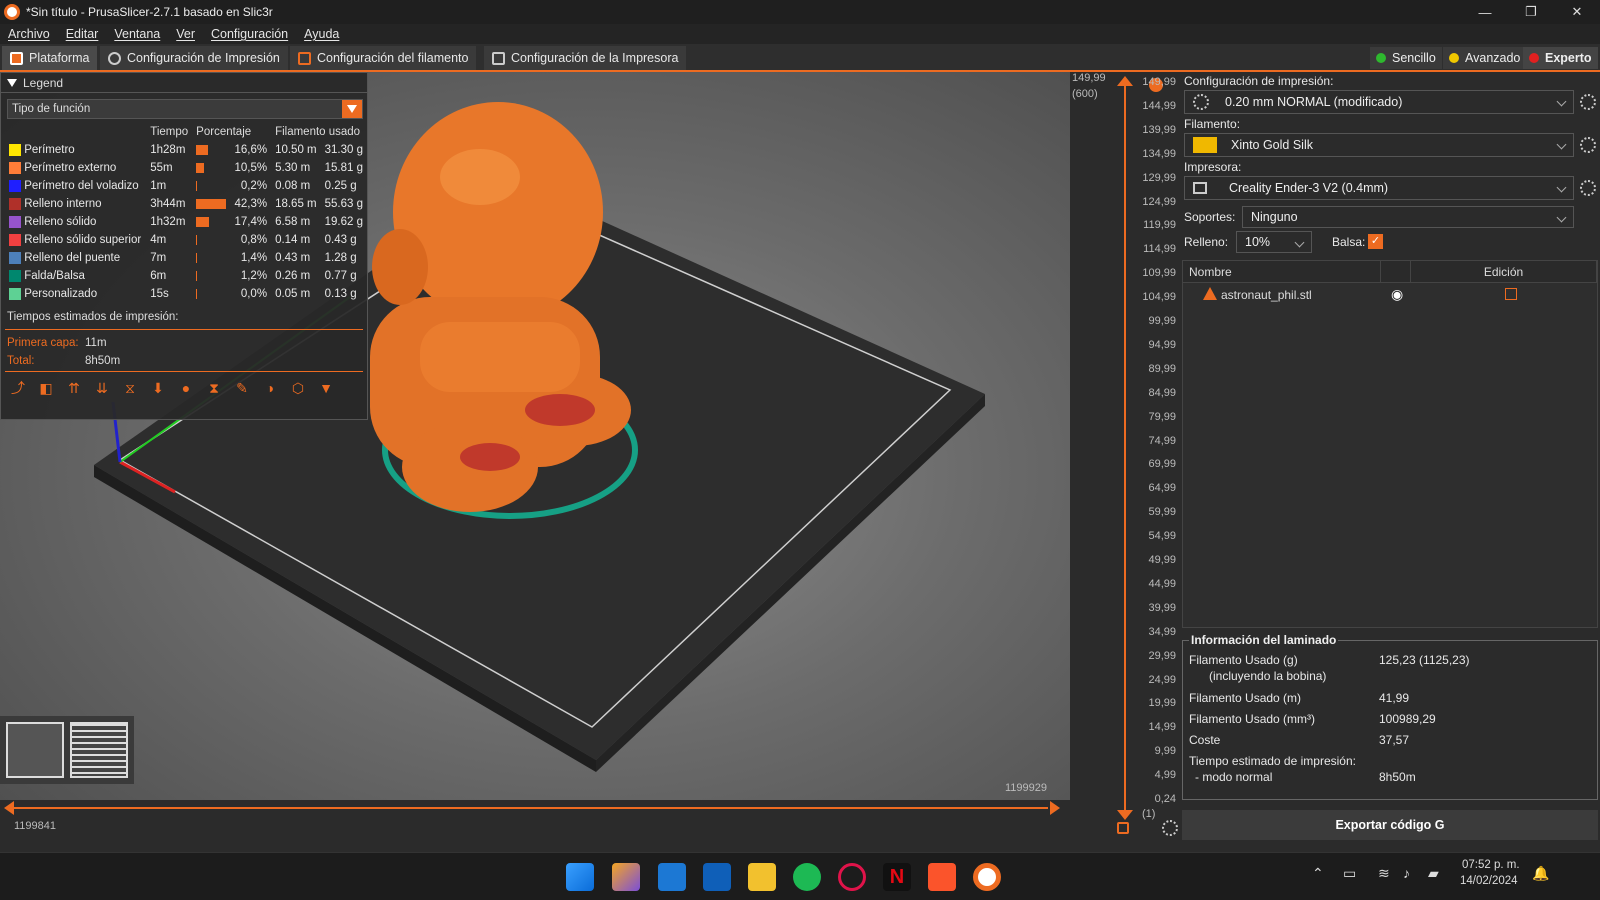 The image size is (1600, 900). I want to click on wipe-icon: ◧, so click(46, 388).